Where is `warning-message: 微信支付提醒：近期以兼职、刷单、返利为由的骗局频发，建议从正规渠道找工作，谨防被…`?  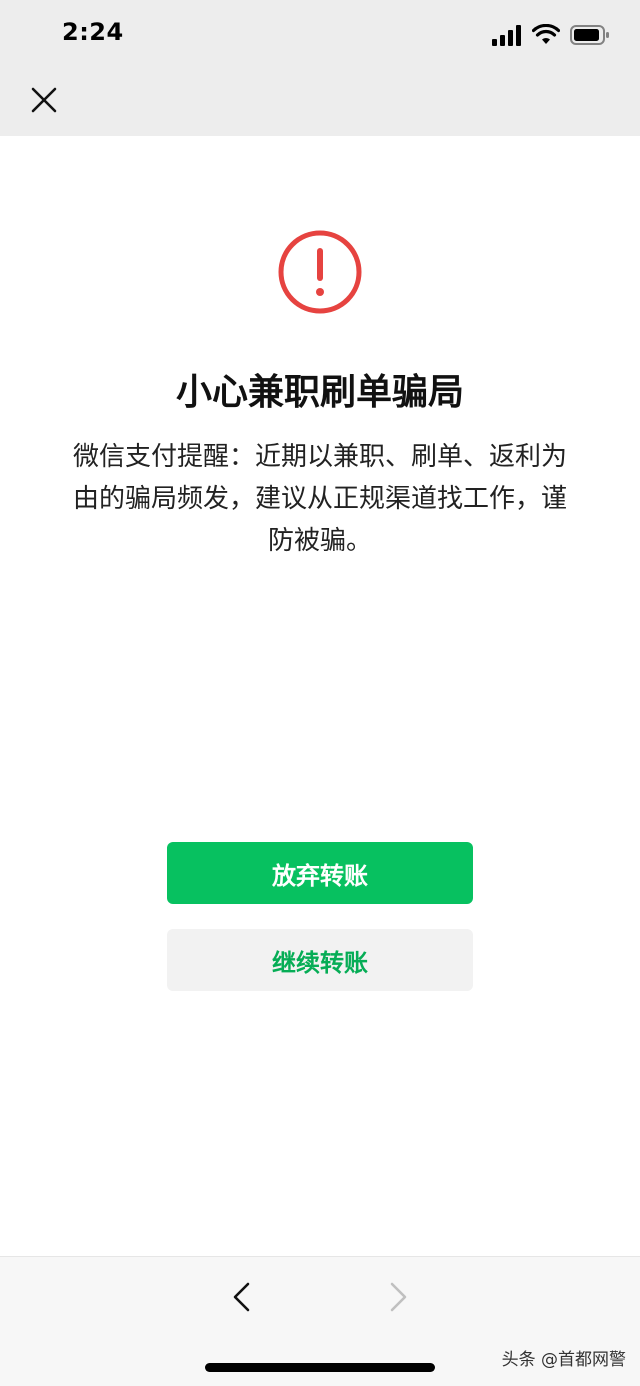 warning-message: 微信支付提醒：近期以兼职、刷单、返利为由的骗局频发，建议从正规渠道找工作，谨防被… is located at coordinates (319, 499).